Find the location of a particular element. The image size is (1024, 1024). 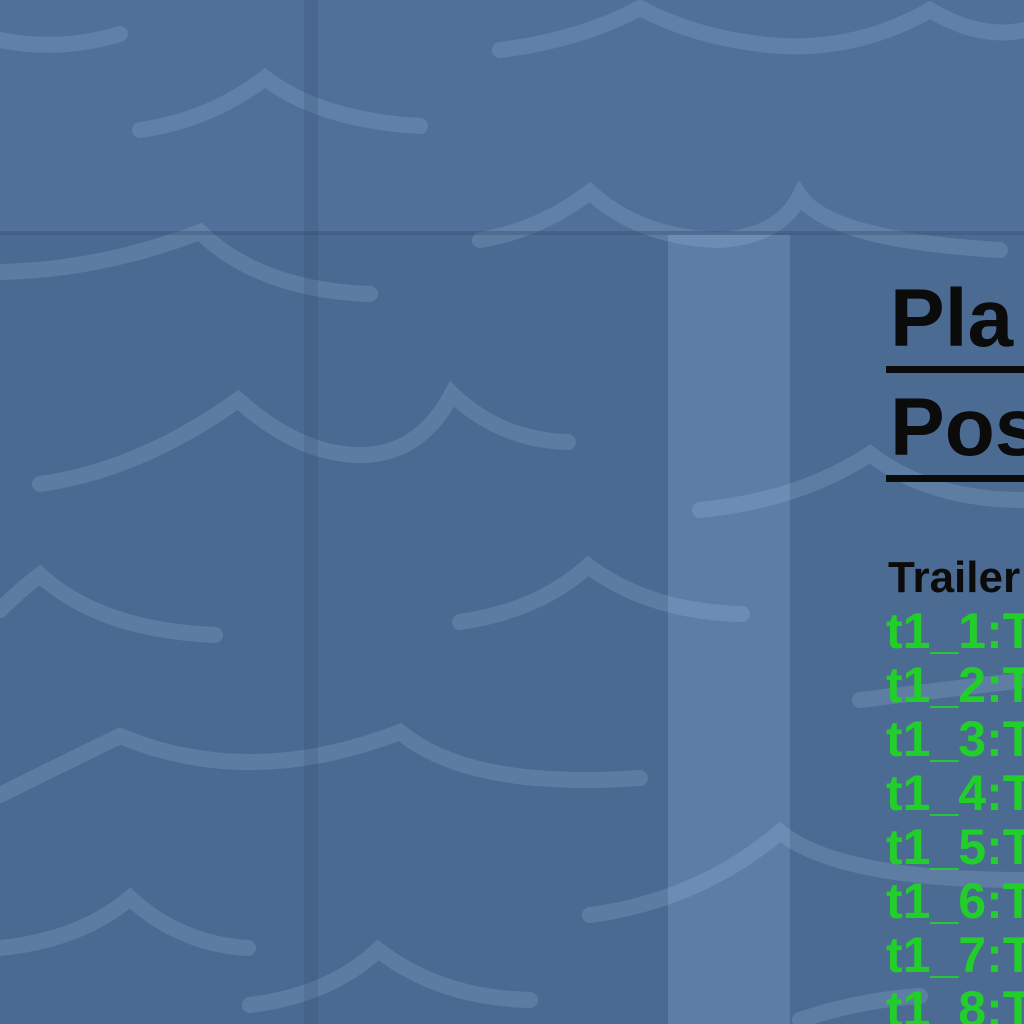

page-title-line-1: Pla is located at coordinates (952, 318).